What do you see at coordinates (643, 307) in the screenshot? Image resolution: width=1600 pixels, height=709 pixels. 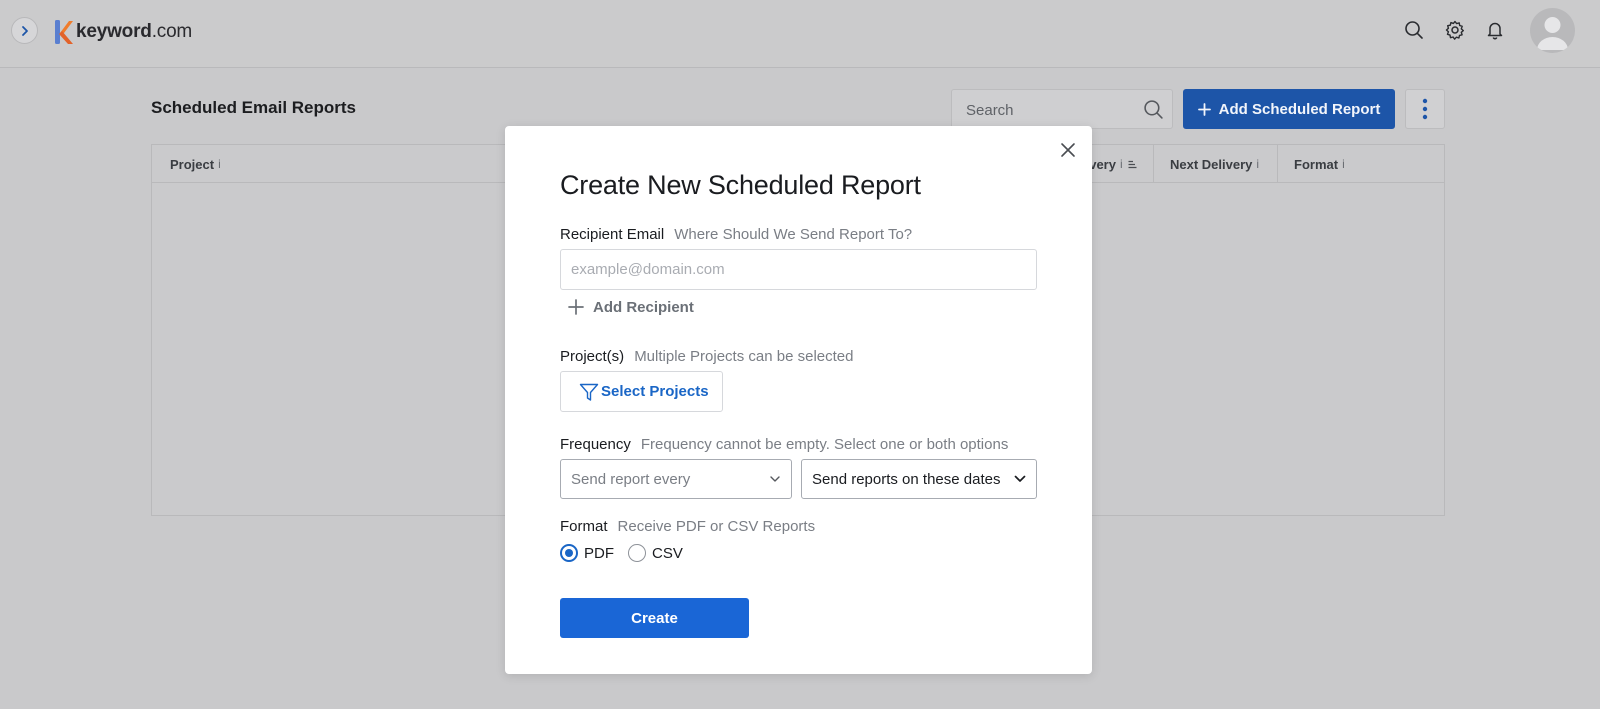 I see `add-recipient-label: Add Recipient` at bounding box center [643, 307].